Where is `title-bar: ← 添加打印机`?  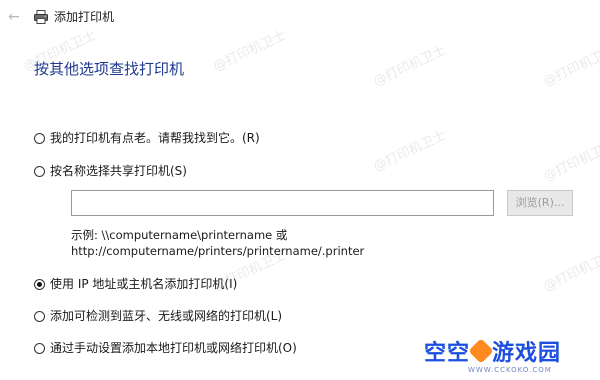 title-bar: ← 添加打印机 is located at coordinates (300, 18).